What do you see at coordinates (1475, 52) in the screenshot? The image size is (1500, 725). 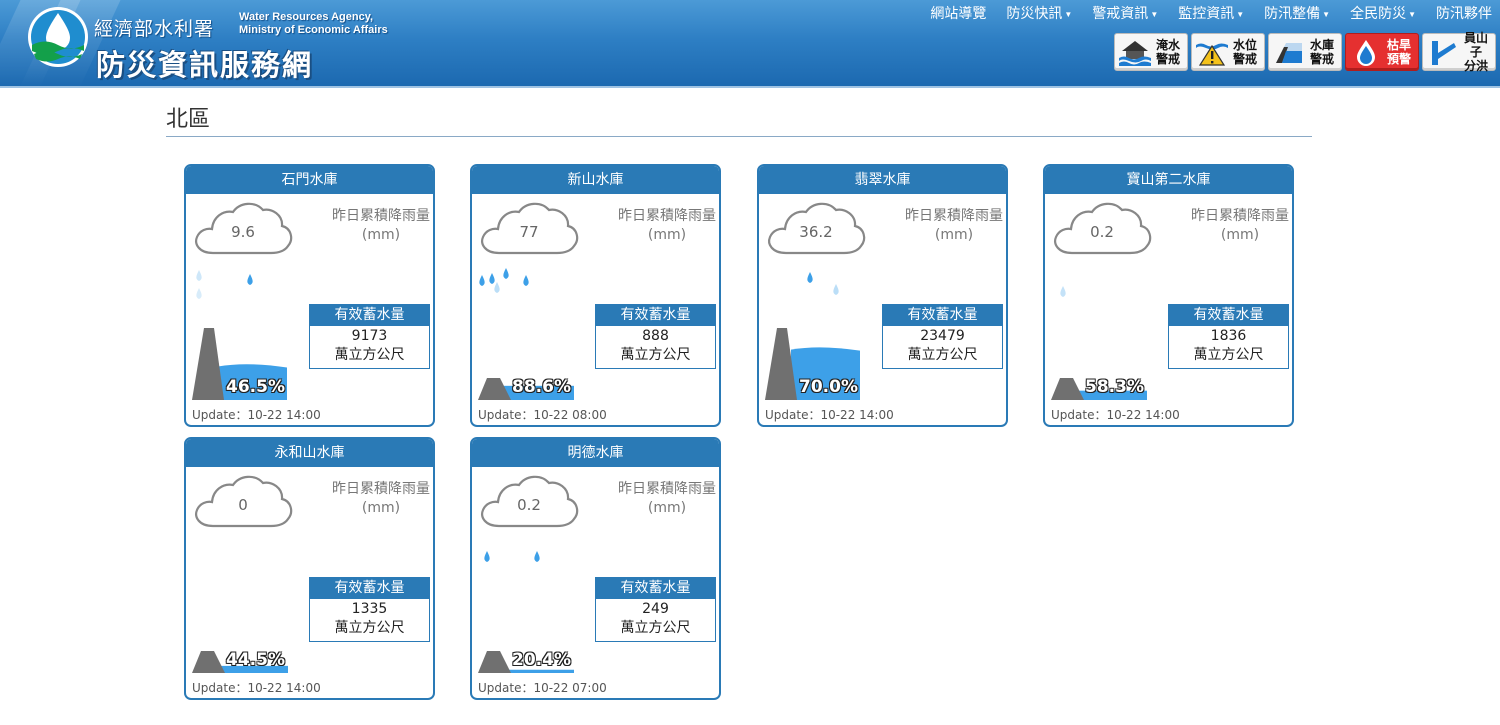 I see `yuanshanzi-diversion-label: 員山子 分洪` at bounding box center [1475, 52].